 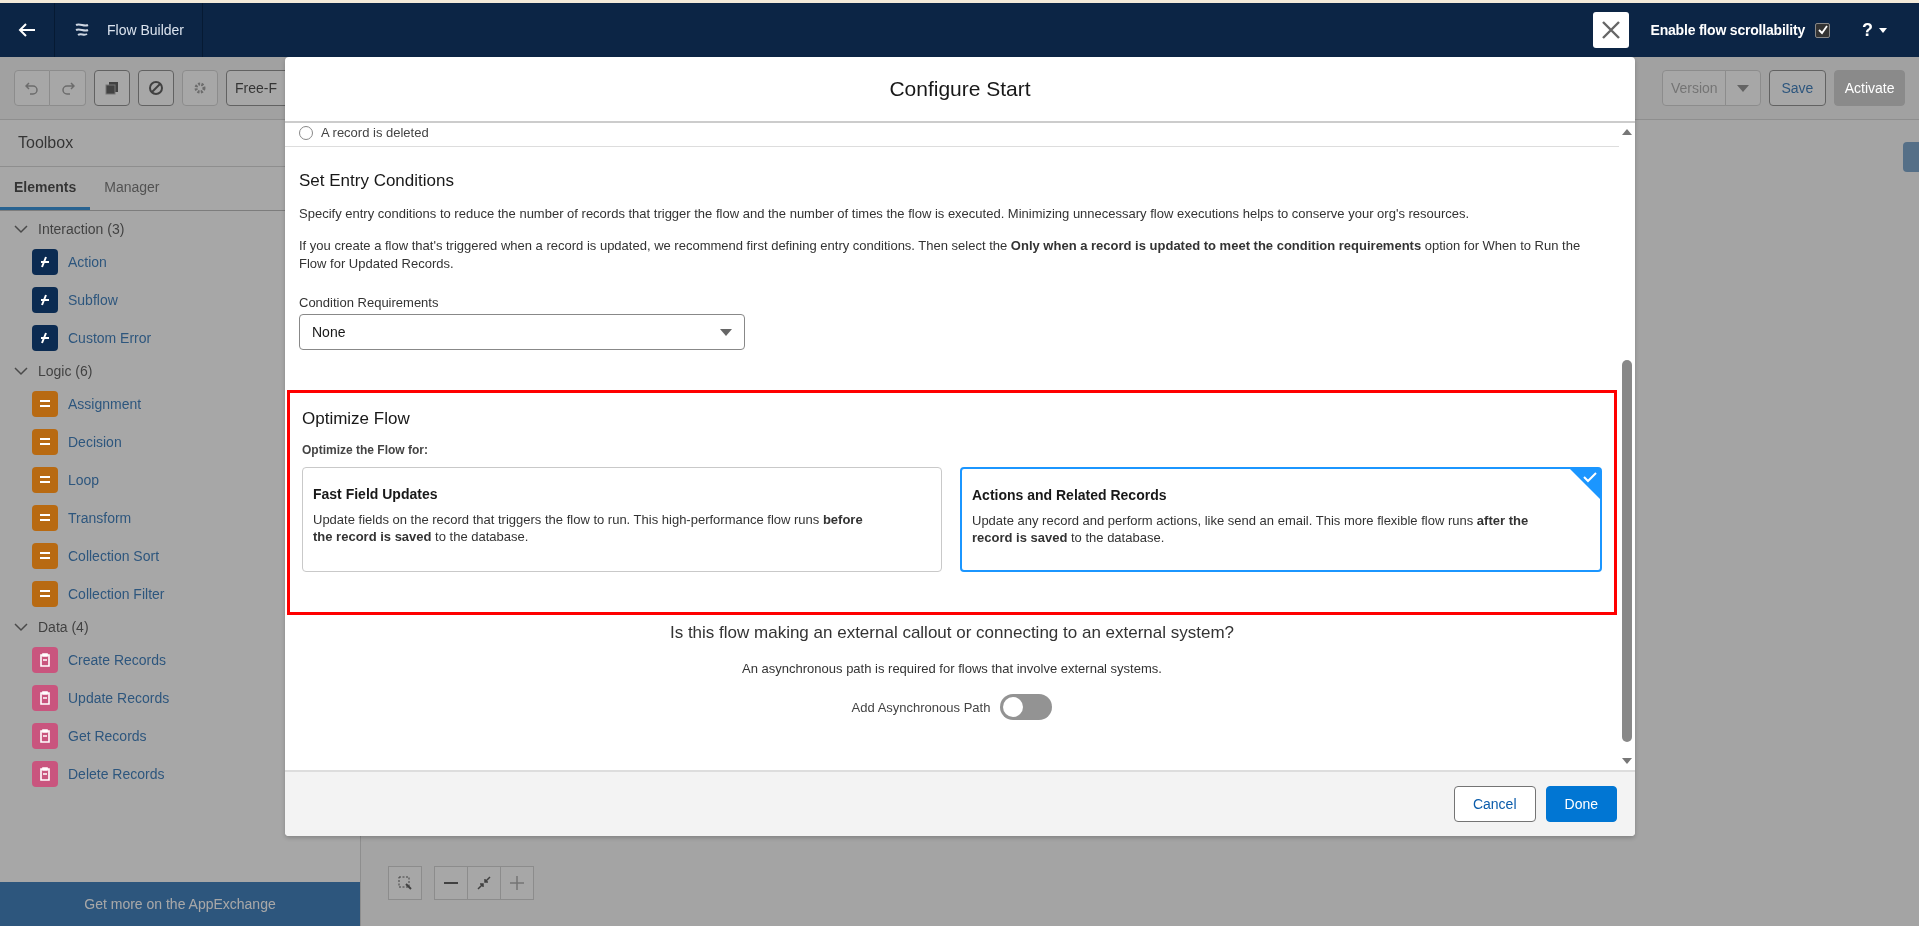 What do you see at coordinates (45, 188) in the screenshot?
I see `tab: Elements` at bounding box center [45, 188].